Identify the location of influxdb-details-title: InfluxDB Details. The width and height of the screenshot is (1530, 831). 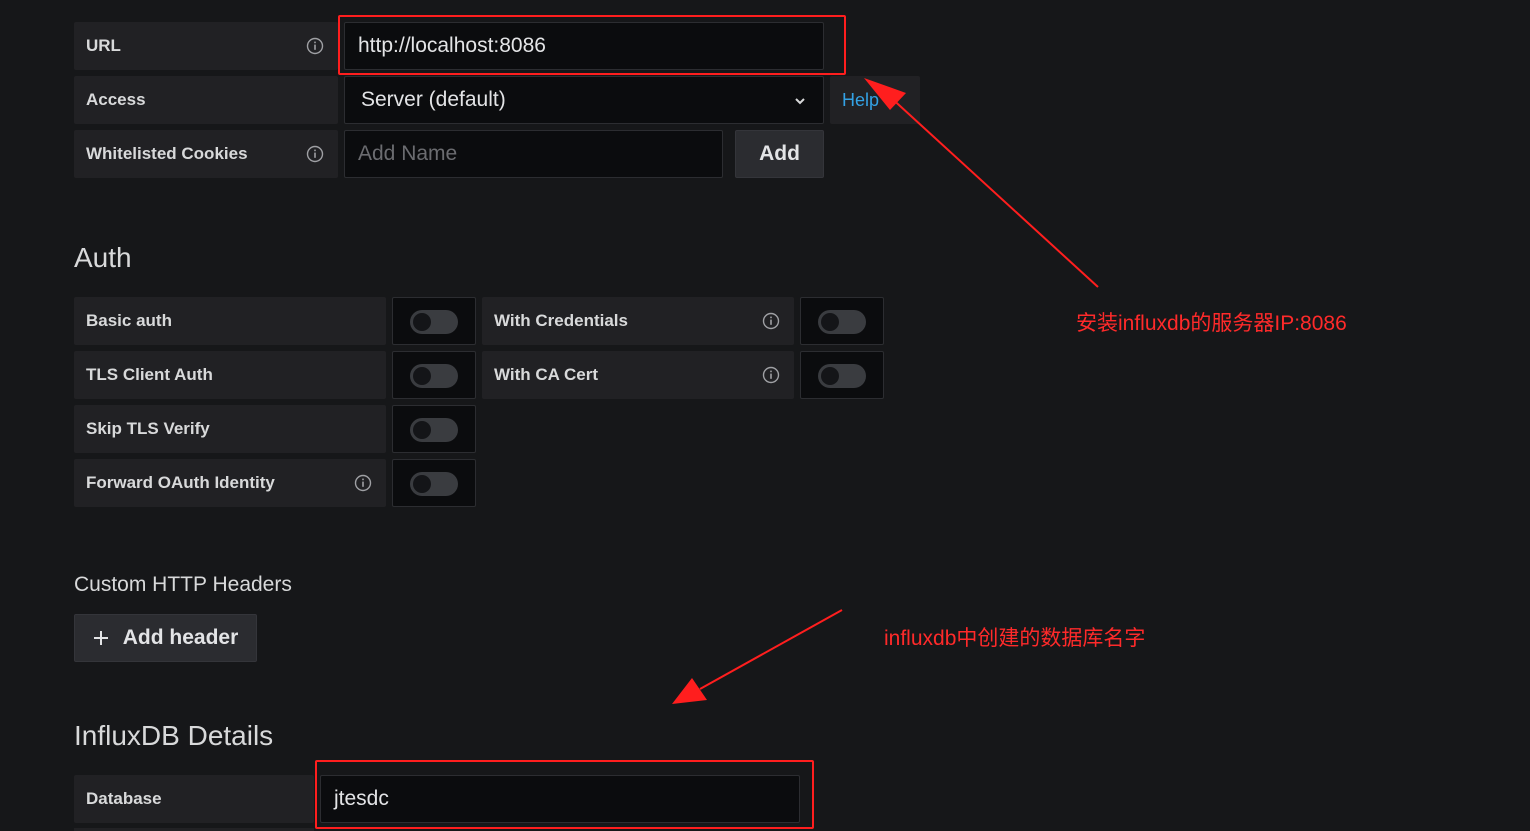
(174, 735).